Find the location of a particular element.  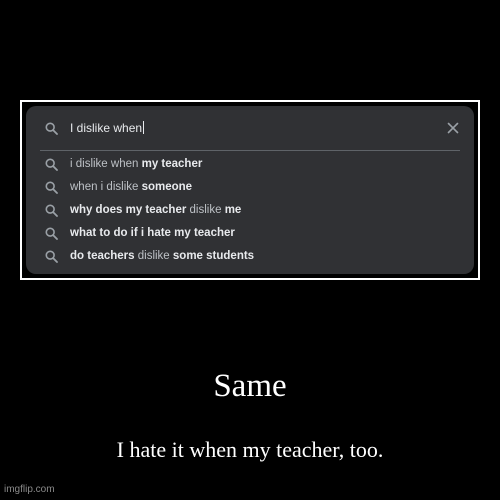

caption-subtitle: I hate it when my teacher, too. is located at coordinates (250, 449).